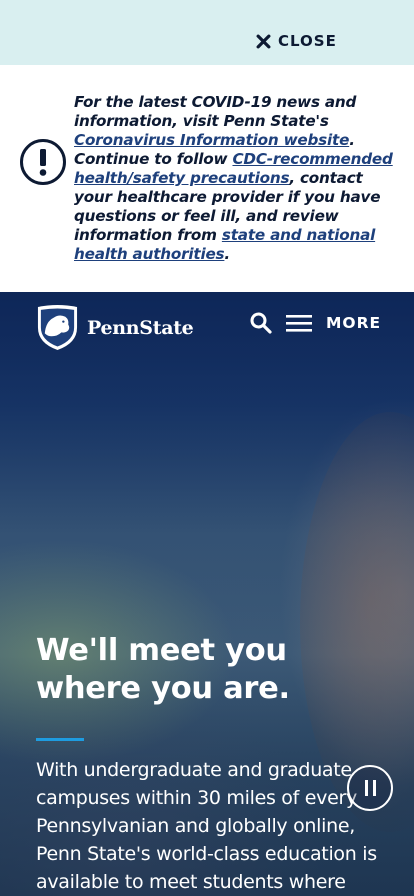 This screenshot has height=896, width=414. Describe the element at coordinates (57, 327) in the screenshot. I see `nittany-lion-shield-icon` at that location.